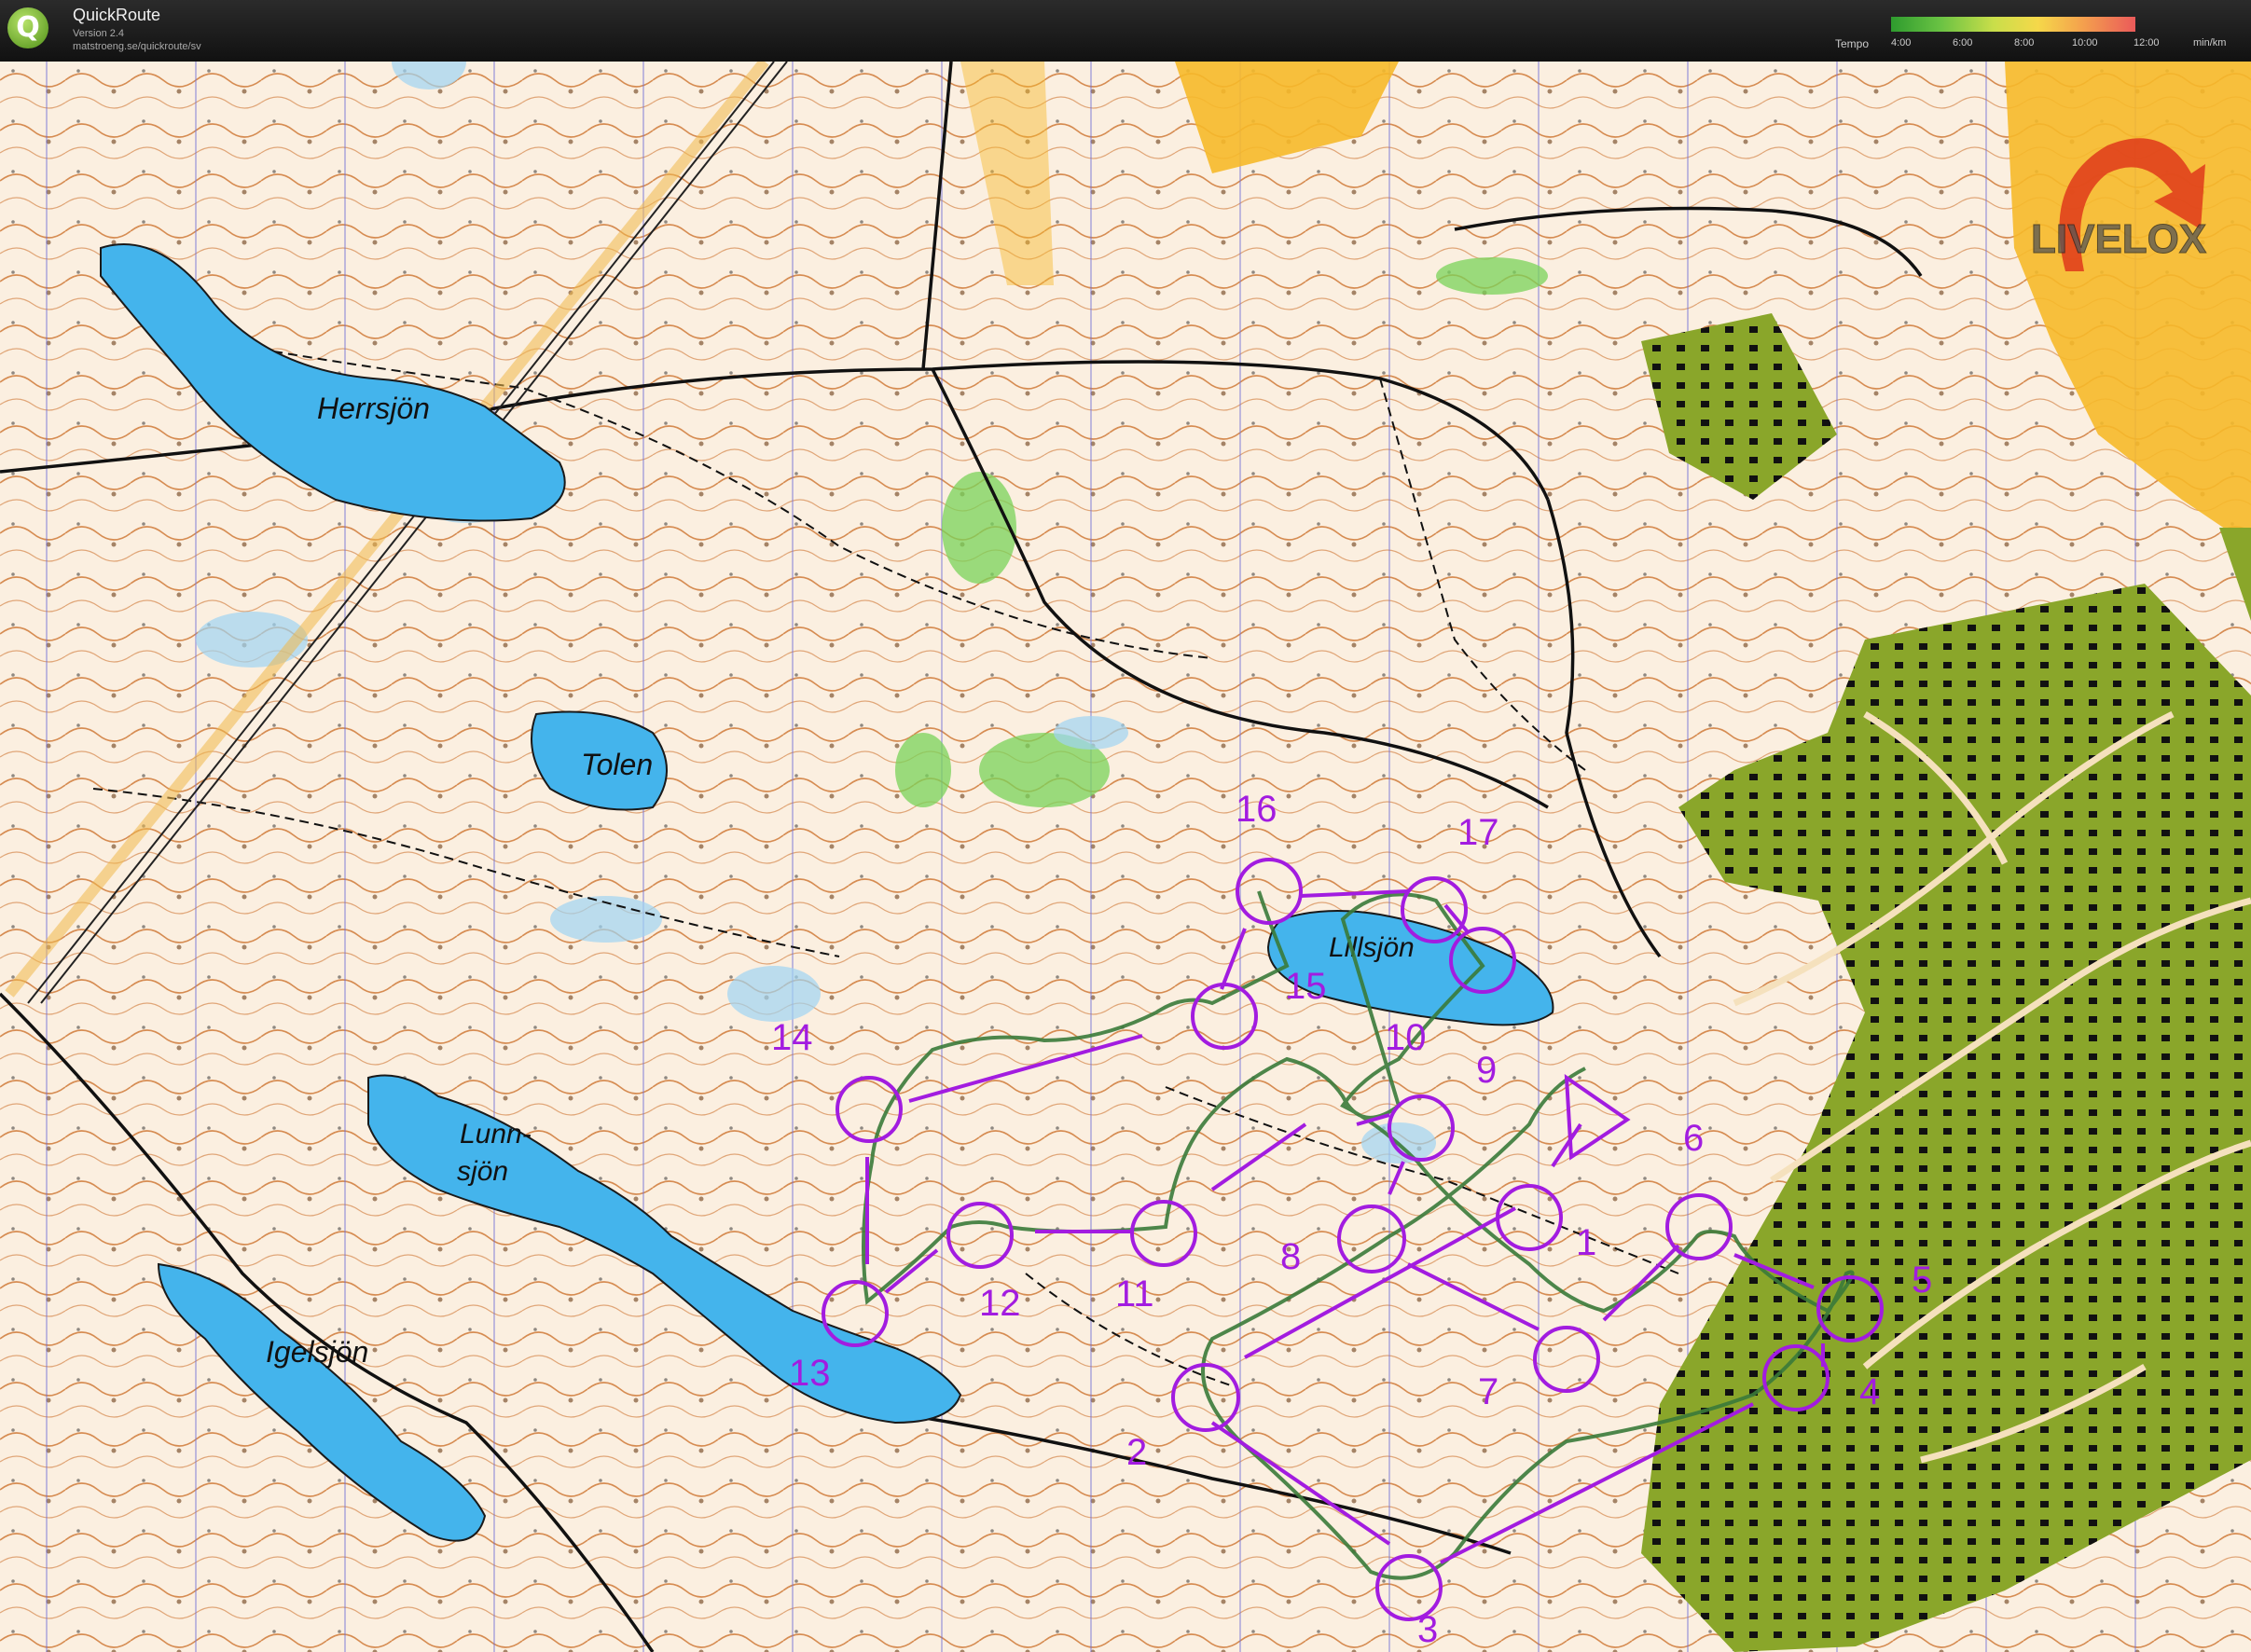  What do you see at coordinates (1922, 1280) in the screenshot?
I see `control-number-5: 5` at bounding box center [1922, 1280].